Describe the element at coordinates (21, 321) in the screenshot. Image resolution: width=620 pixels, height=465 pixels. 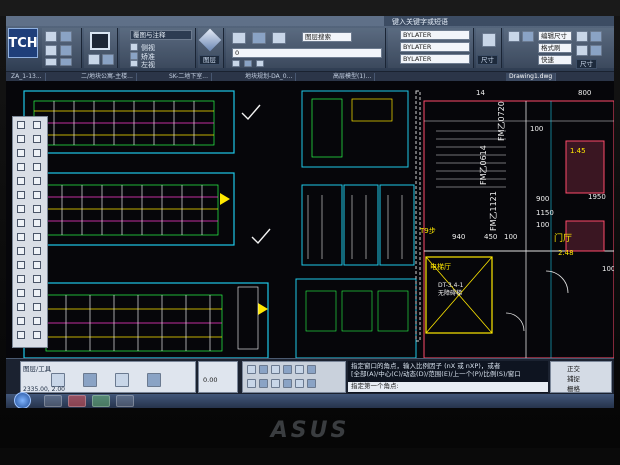
I see `layer-tool-icon` at that location.